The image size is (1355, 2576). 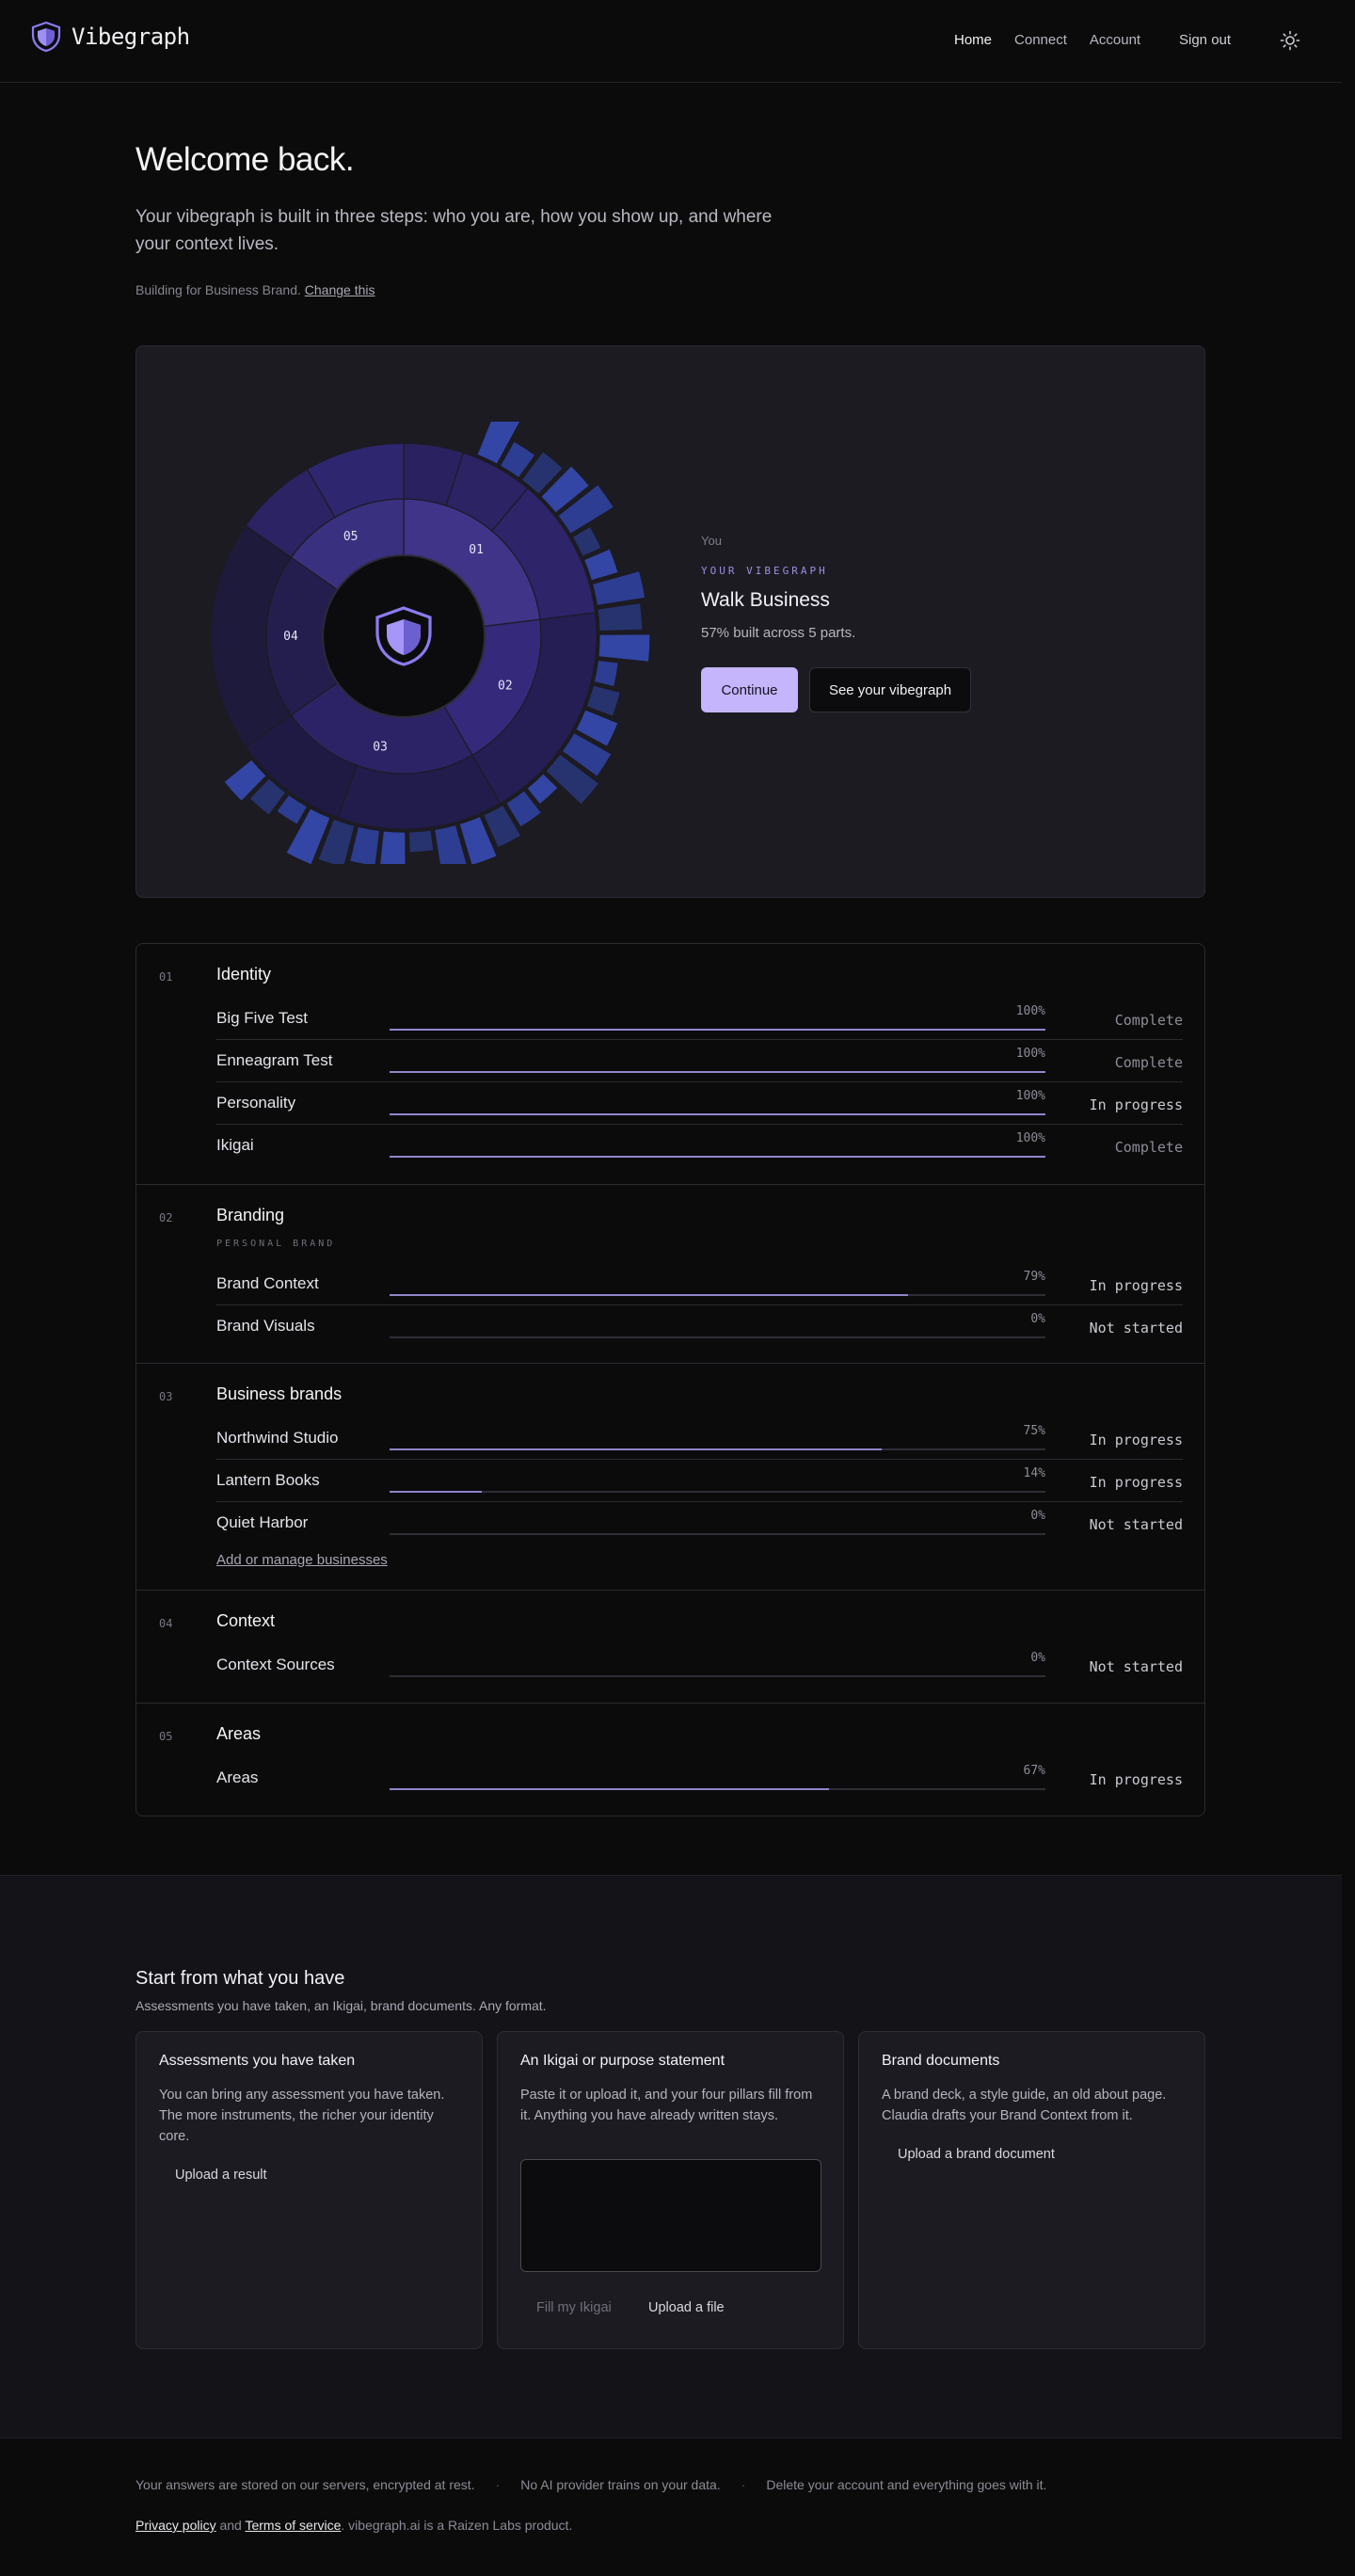 What do you see at coordinates (1115, 40) in the screenshot?
I see `nav-account: Account` at bounding box center [1115, 40].